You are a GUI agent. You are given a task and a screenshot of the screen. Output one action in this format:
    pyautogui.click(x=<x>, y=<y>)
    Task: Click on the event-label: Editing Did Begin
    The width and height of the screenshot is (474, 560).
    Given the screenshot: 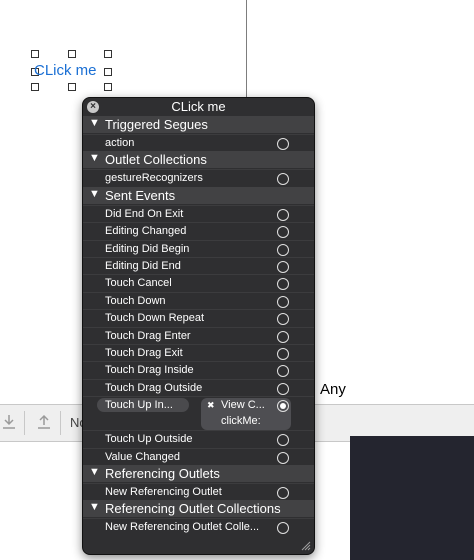 What is the action you would take?
    pyautogui.click(x=147, y=248)
    